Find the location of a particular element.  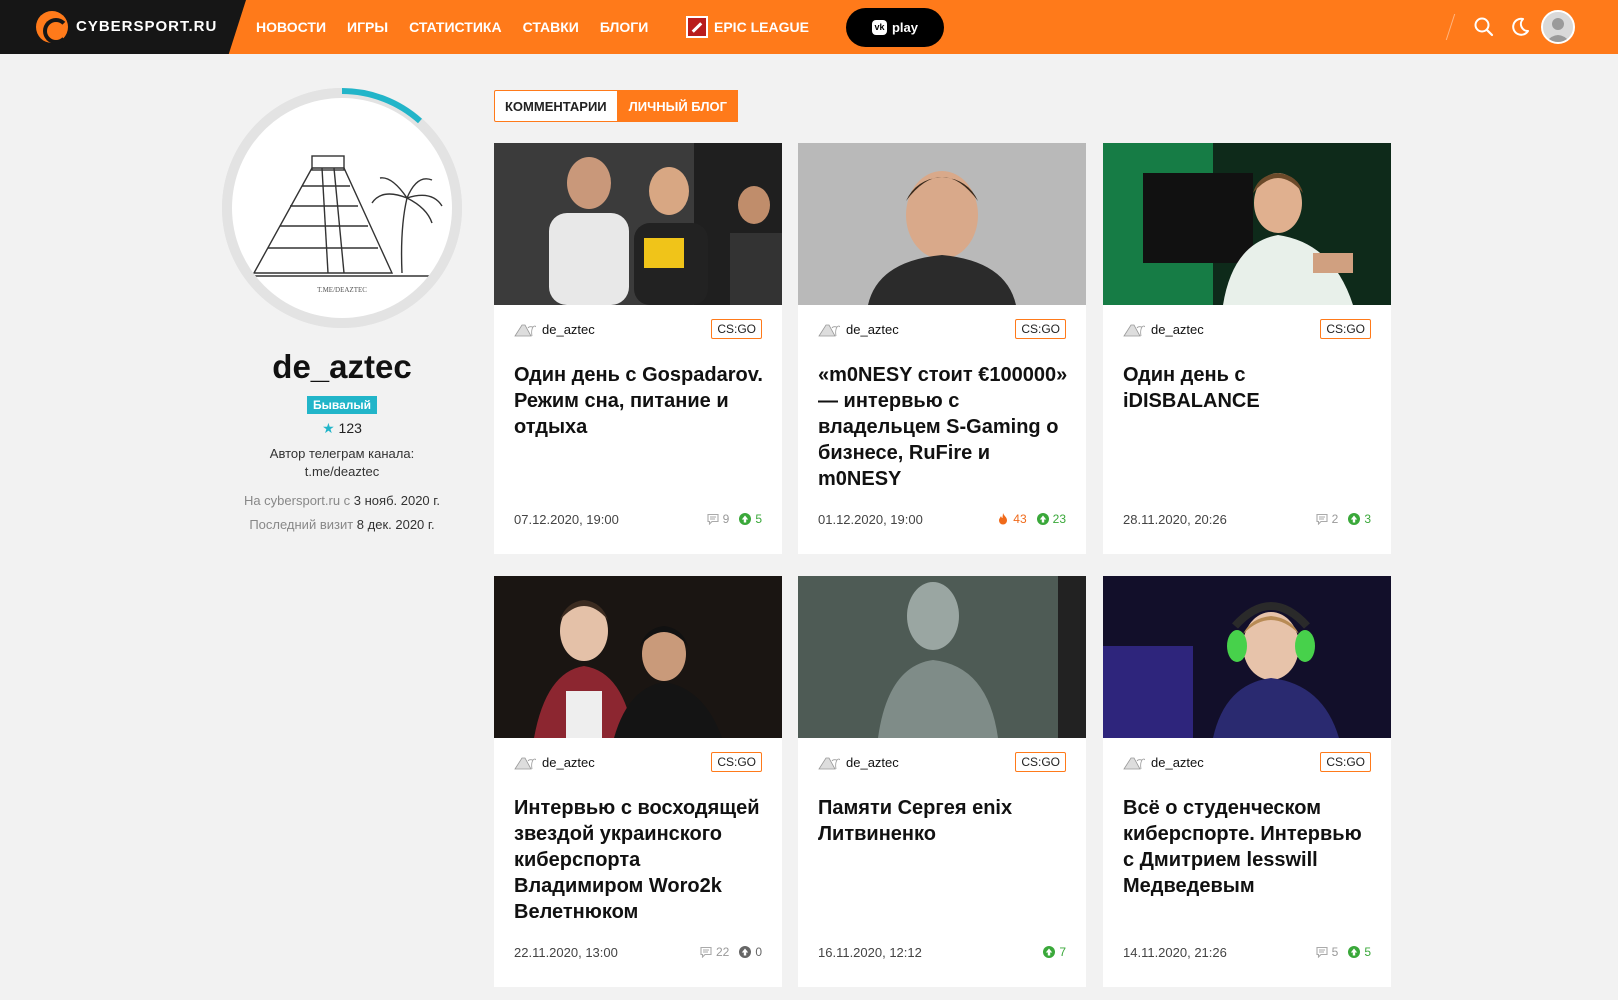

user-silhouette-icon is located at coordinates (1558, 27).